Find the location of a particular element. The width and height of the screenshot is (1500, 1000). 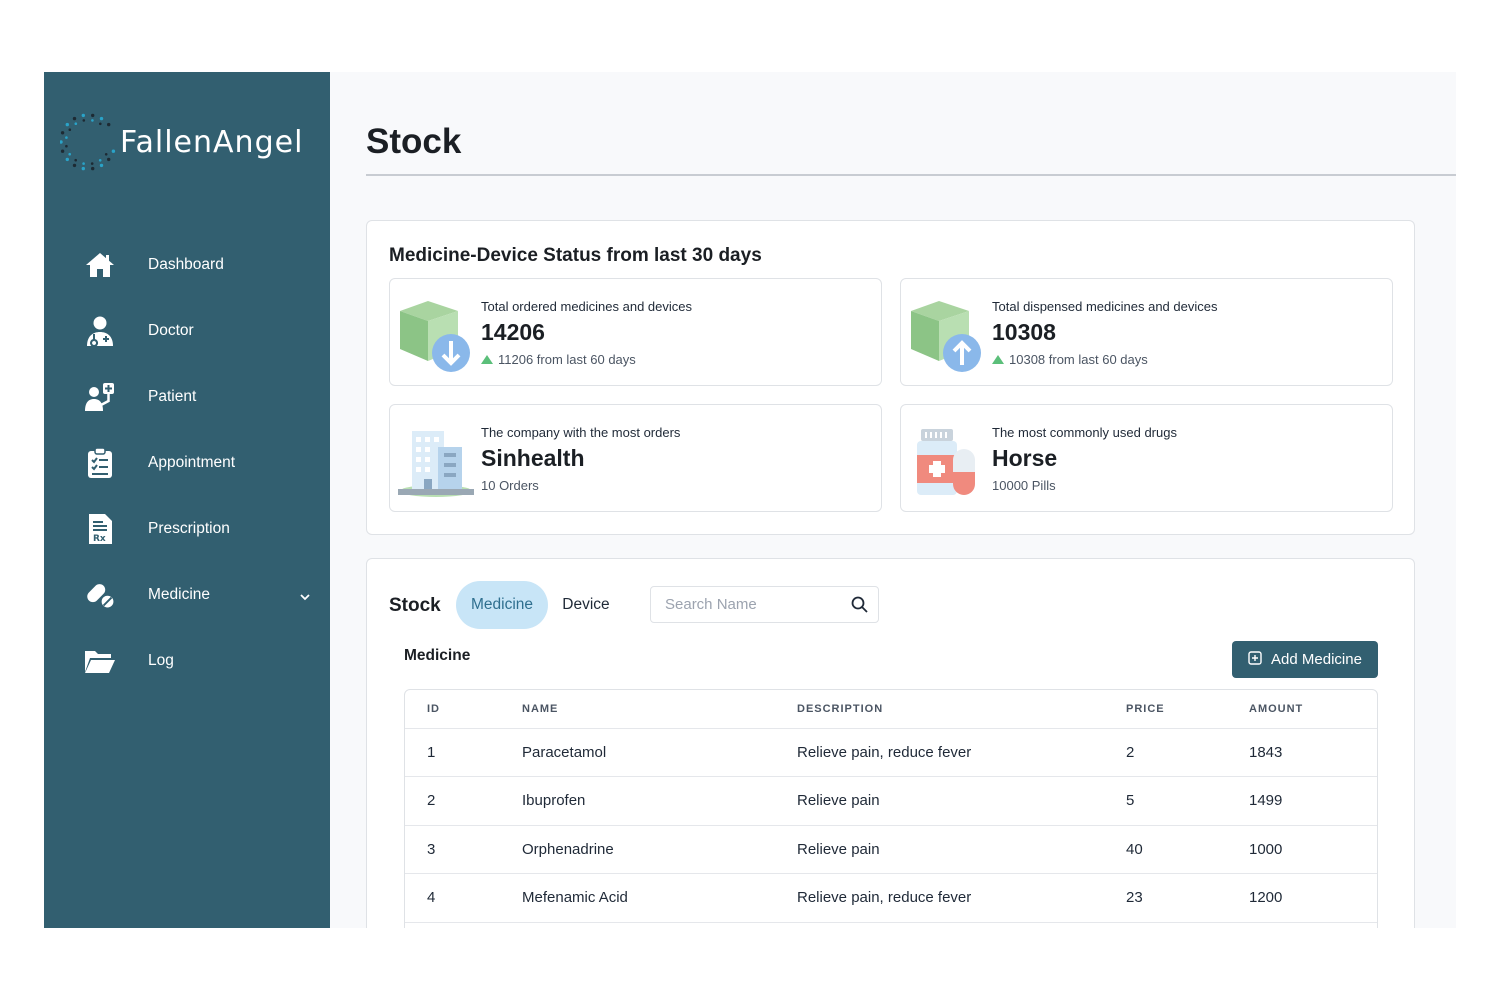

cell-amount: 1499 is located at coordinates (1313, 800).